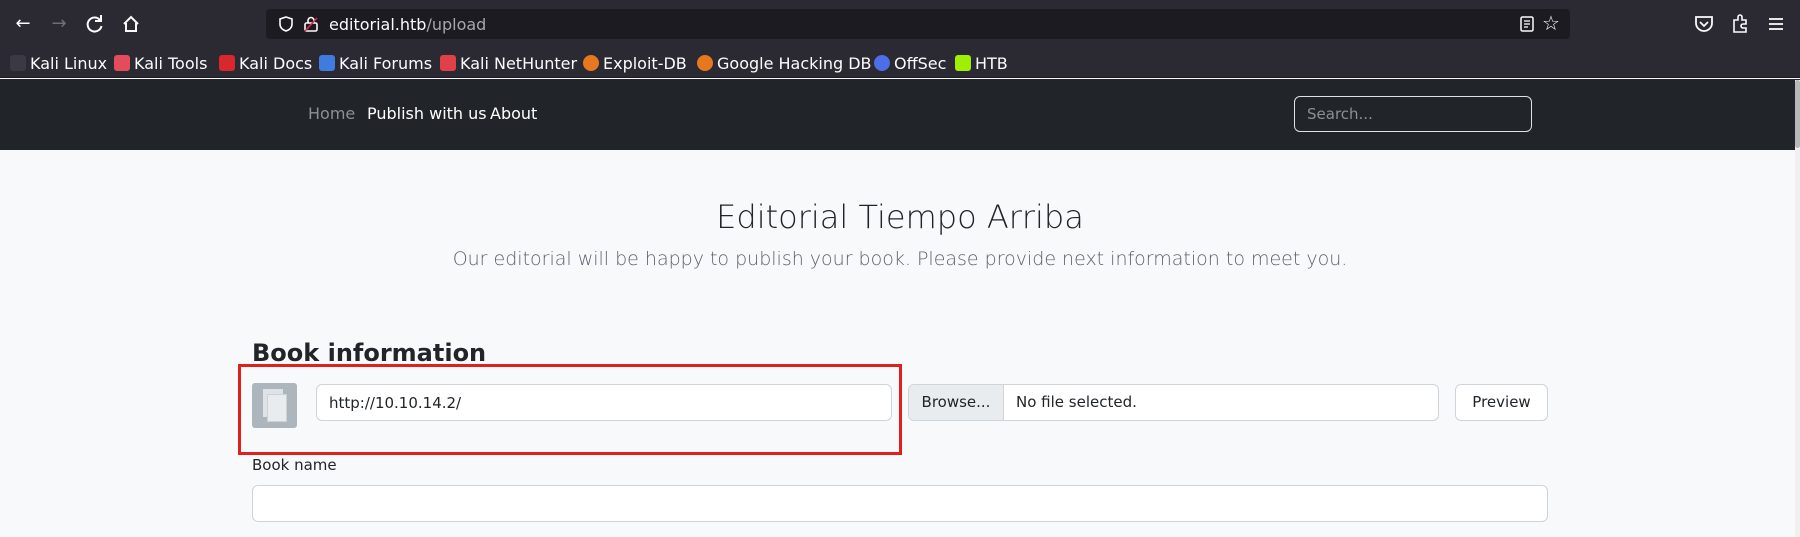 The width and height of the screenshot is (1800, 537). Describe the element at coordinates (386, 63) in the screenshot. I see `bookmark-label: Kali Forums` at that location.